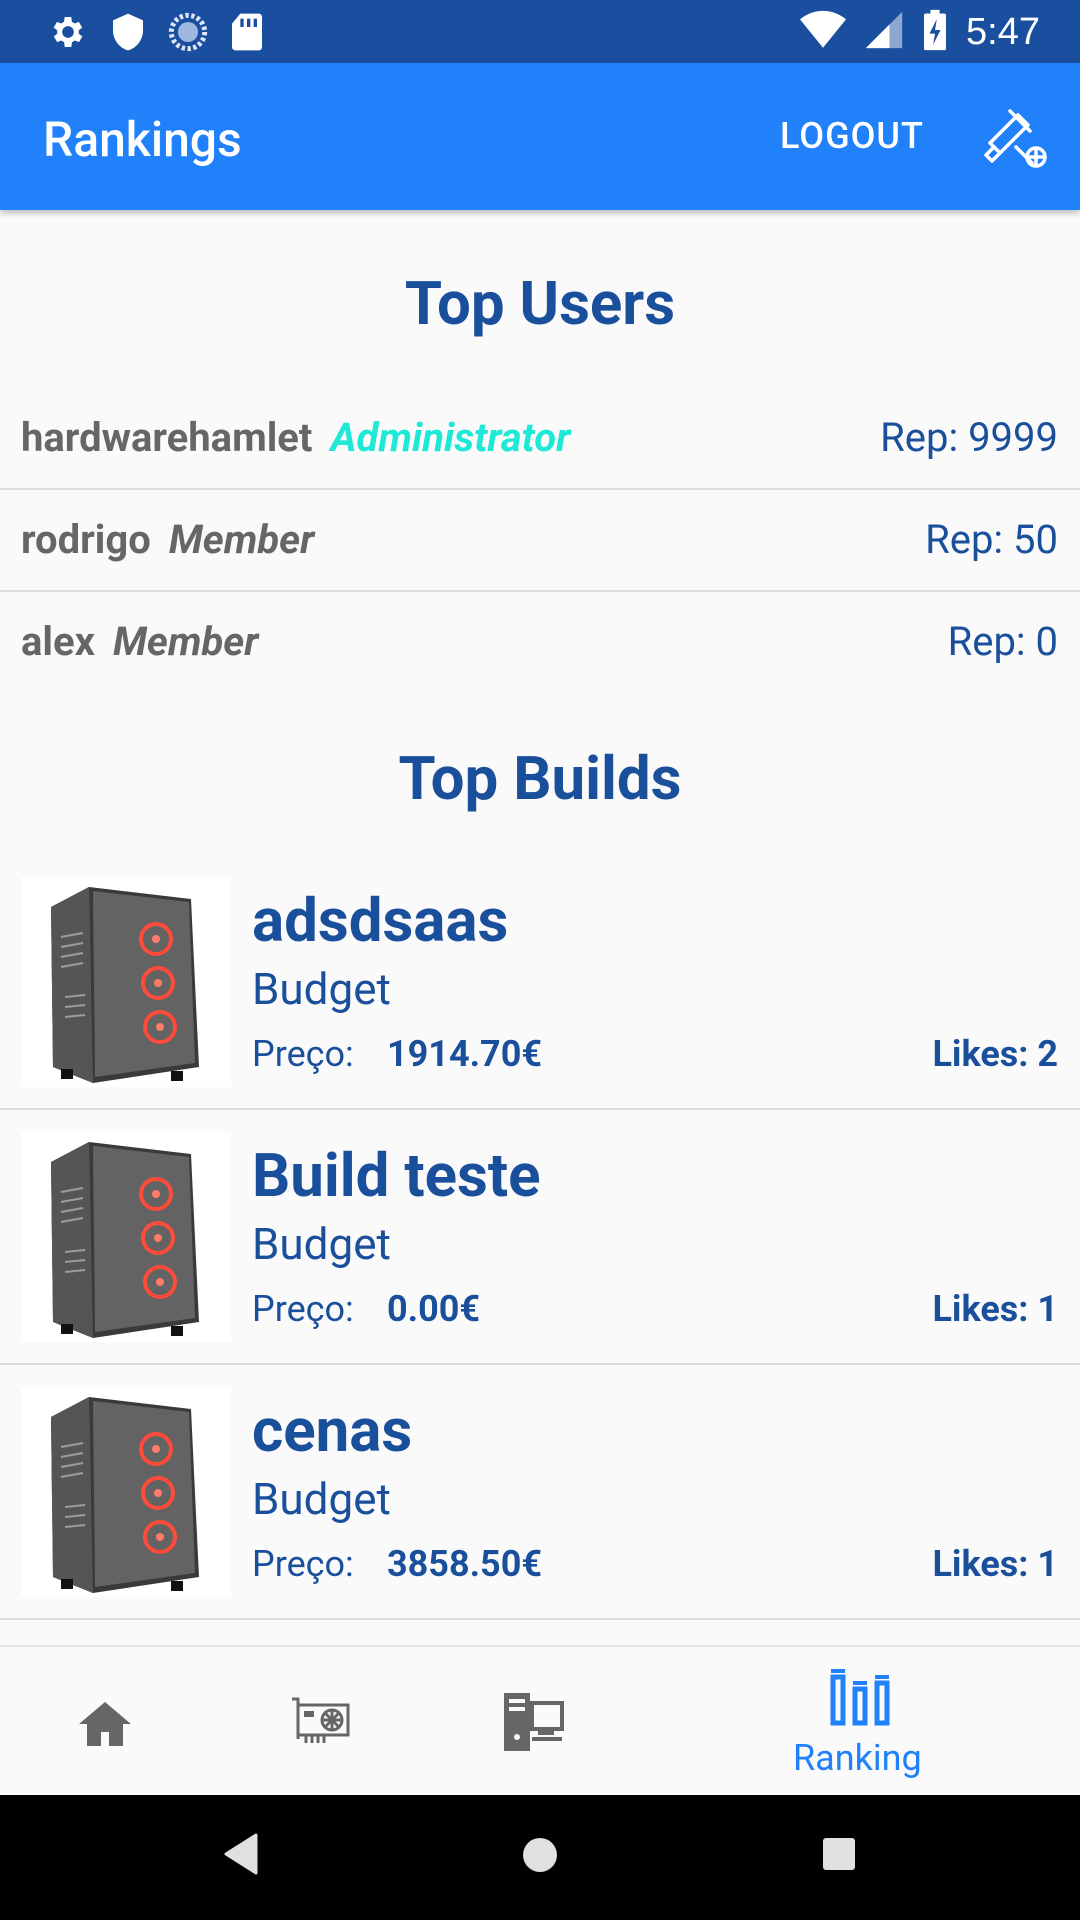 This screenshot has width=1080, height=1920. What do you see at coordinates (991, 539) in the screenshot?
I see `user-rep: Rep: 50` at bounding box center [991, 539].